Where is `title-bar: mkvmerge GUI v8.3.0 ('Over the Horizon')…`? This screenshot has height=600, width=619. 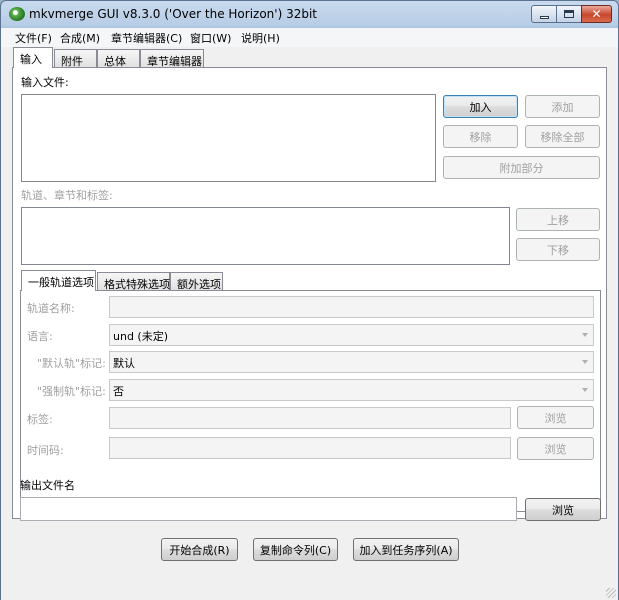
title-bar: mkvmerge GUI v8.3.0 ('Over the Horizon')… is located at coordinates (309, 14).